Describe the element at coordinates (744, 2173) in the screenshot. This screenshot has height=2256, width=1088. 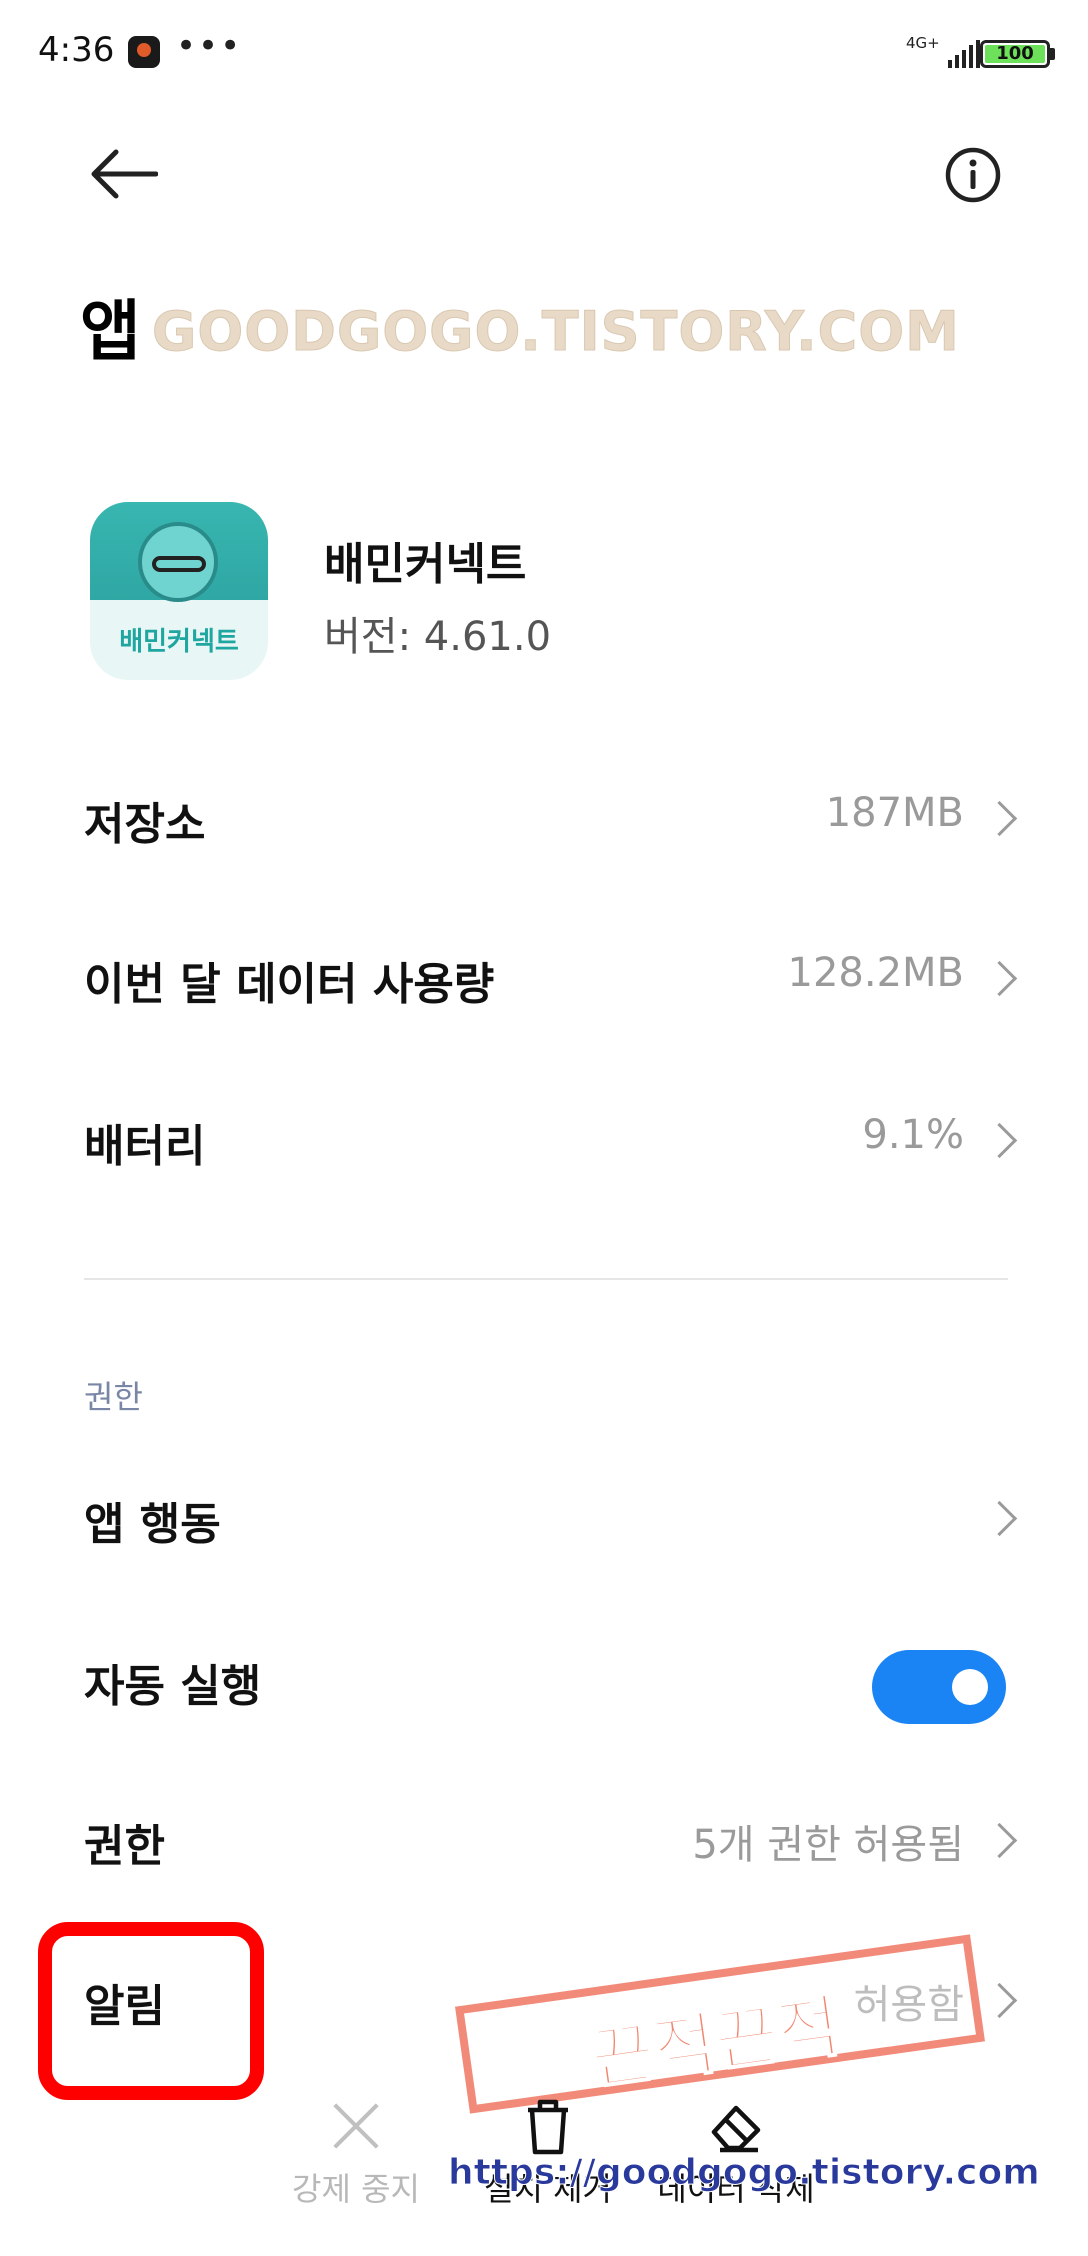
I see `watermark-link: https://goodgogo.tistory.com` at that location.